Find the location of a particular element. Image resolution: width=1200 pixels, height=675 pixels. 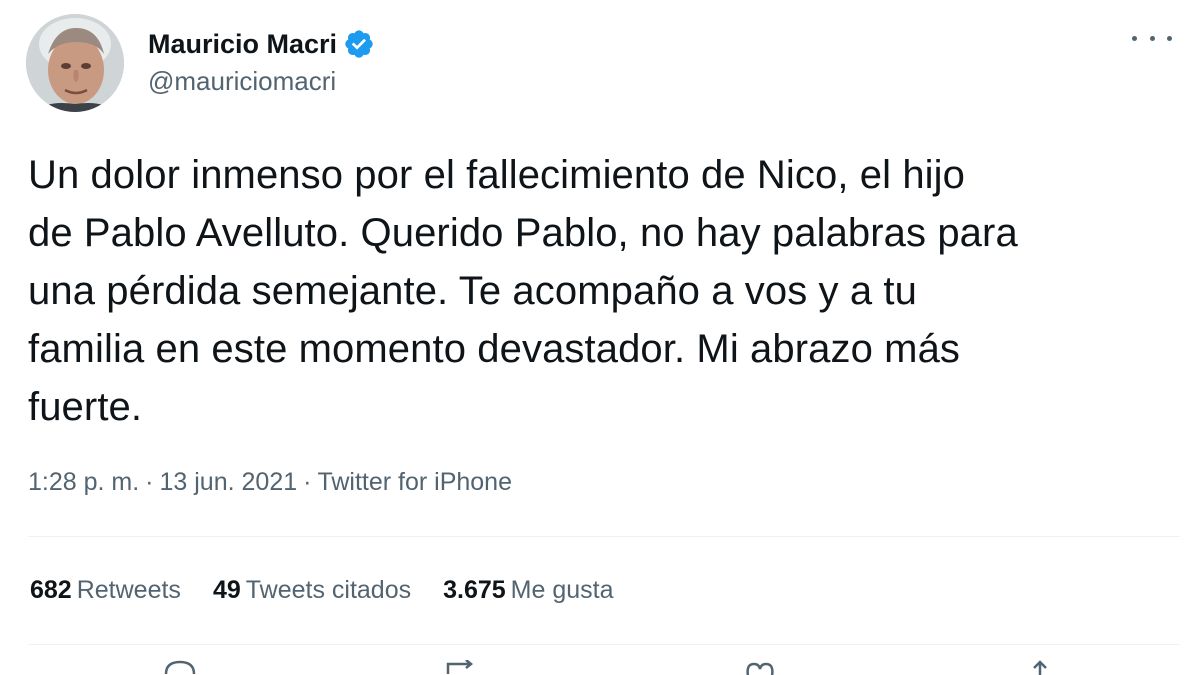

avatar is located at coordinates (75, 63).